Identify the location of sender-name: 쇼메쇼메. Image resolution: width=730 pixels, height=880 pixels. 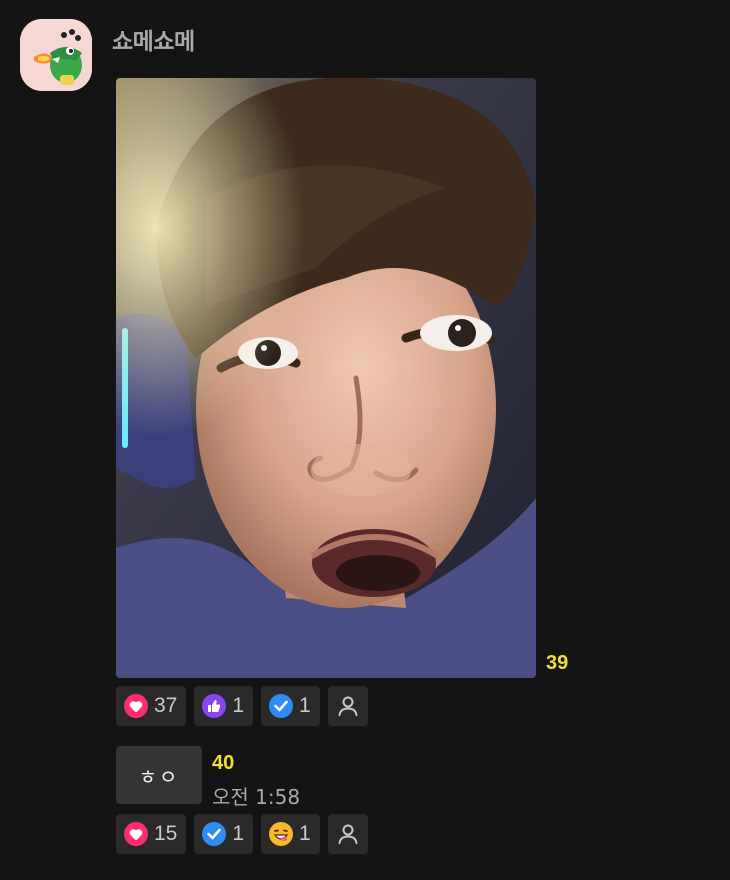
(153, 42).